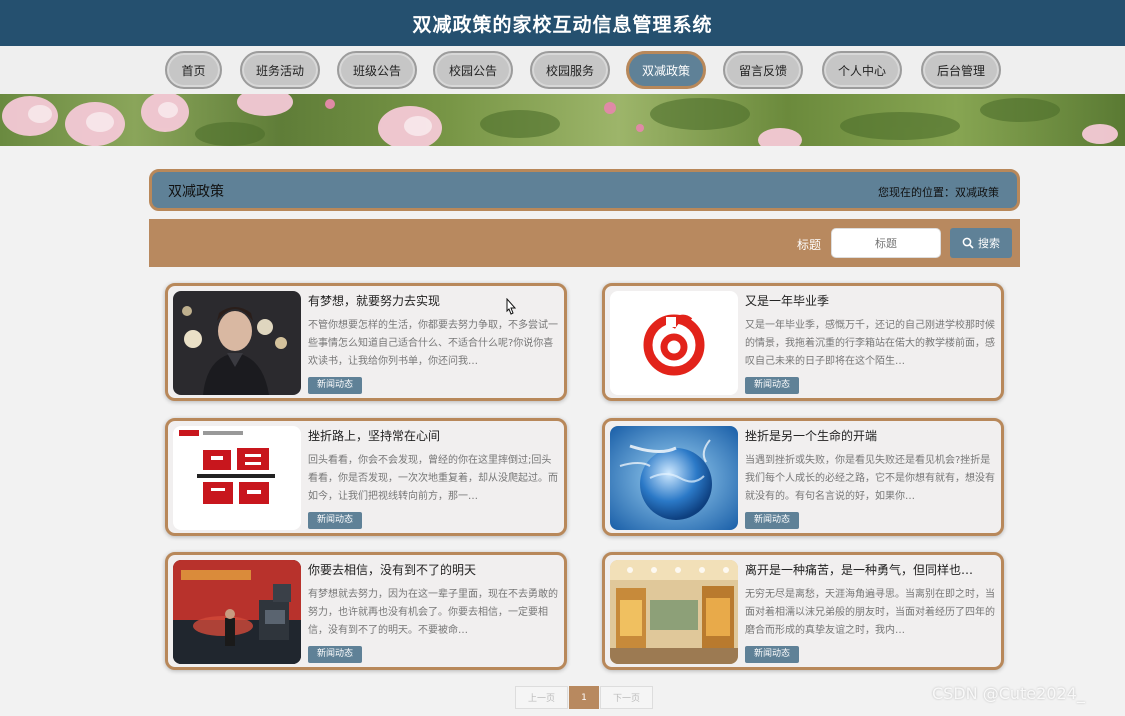  What do you see at coordinates (666, 70) in the screenshot?
I see `nav-item-double-reduction: 双减政策` at bounding box center [666, 70].